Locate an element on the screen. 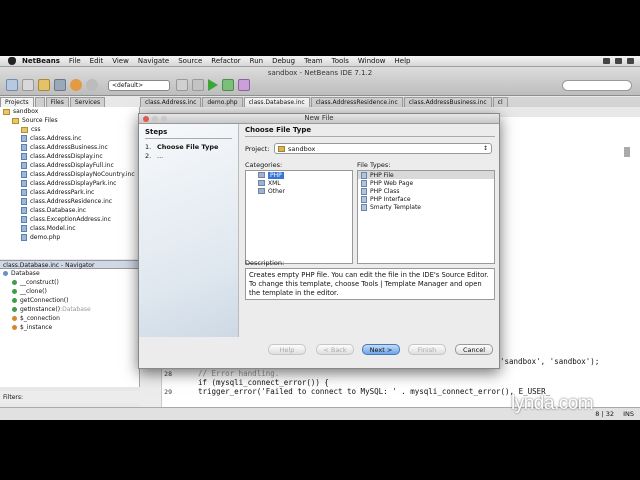  menu-help: Help is located at coordinates (403, 61).